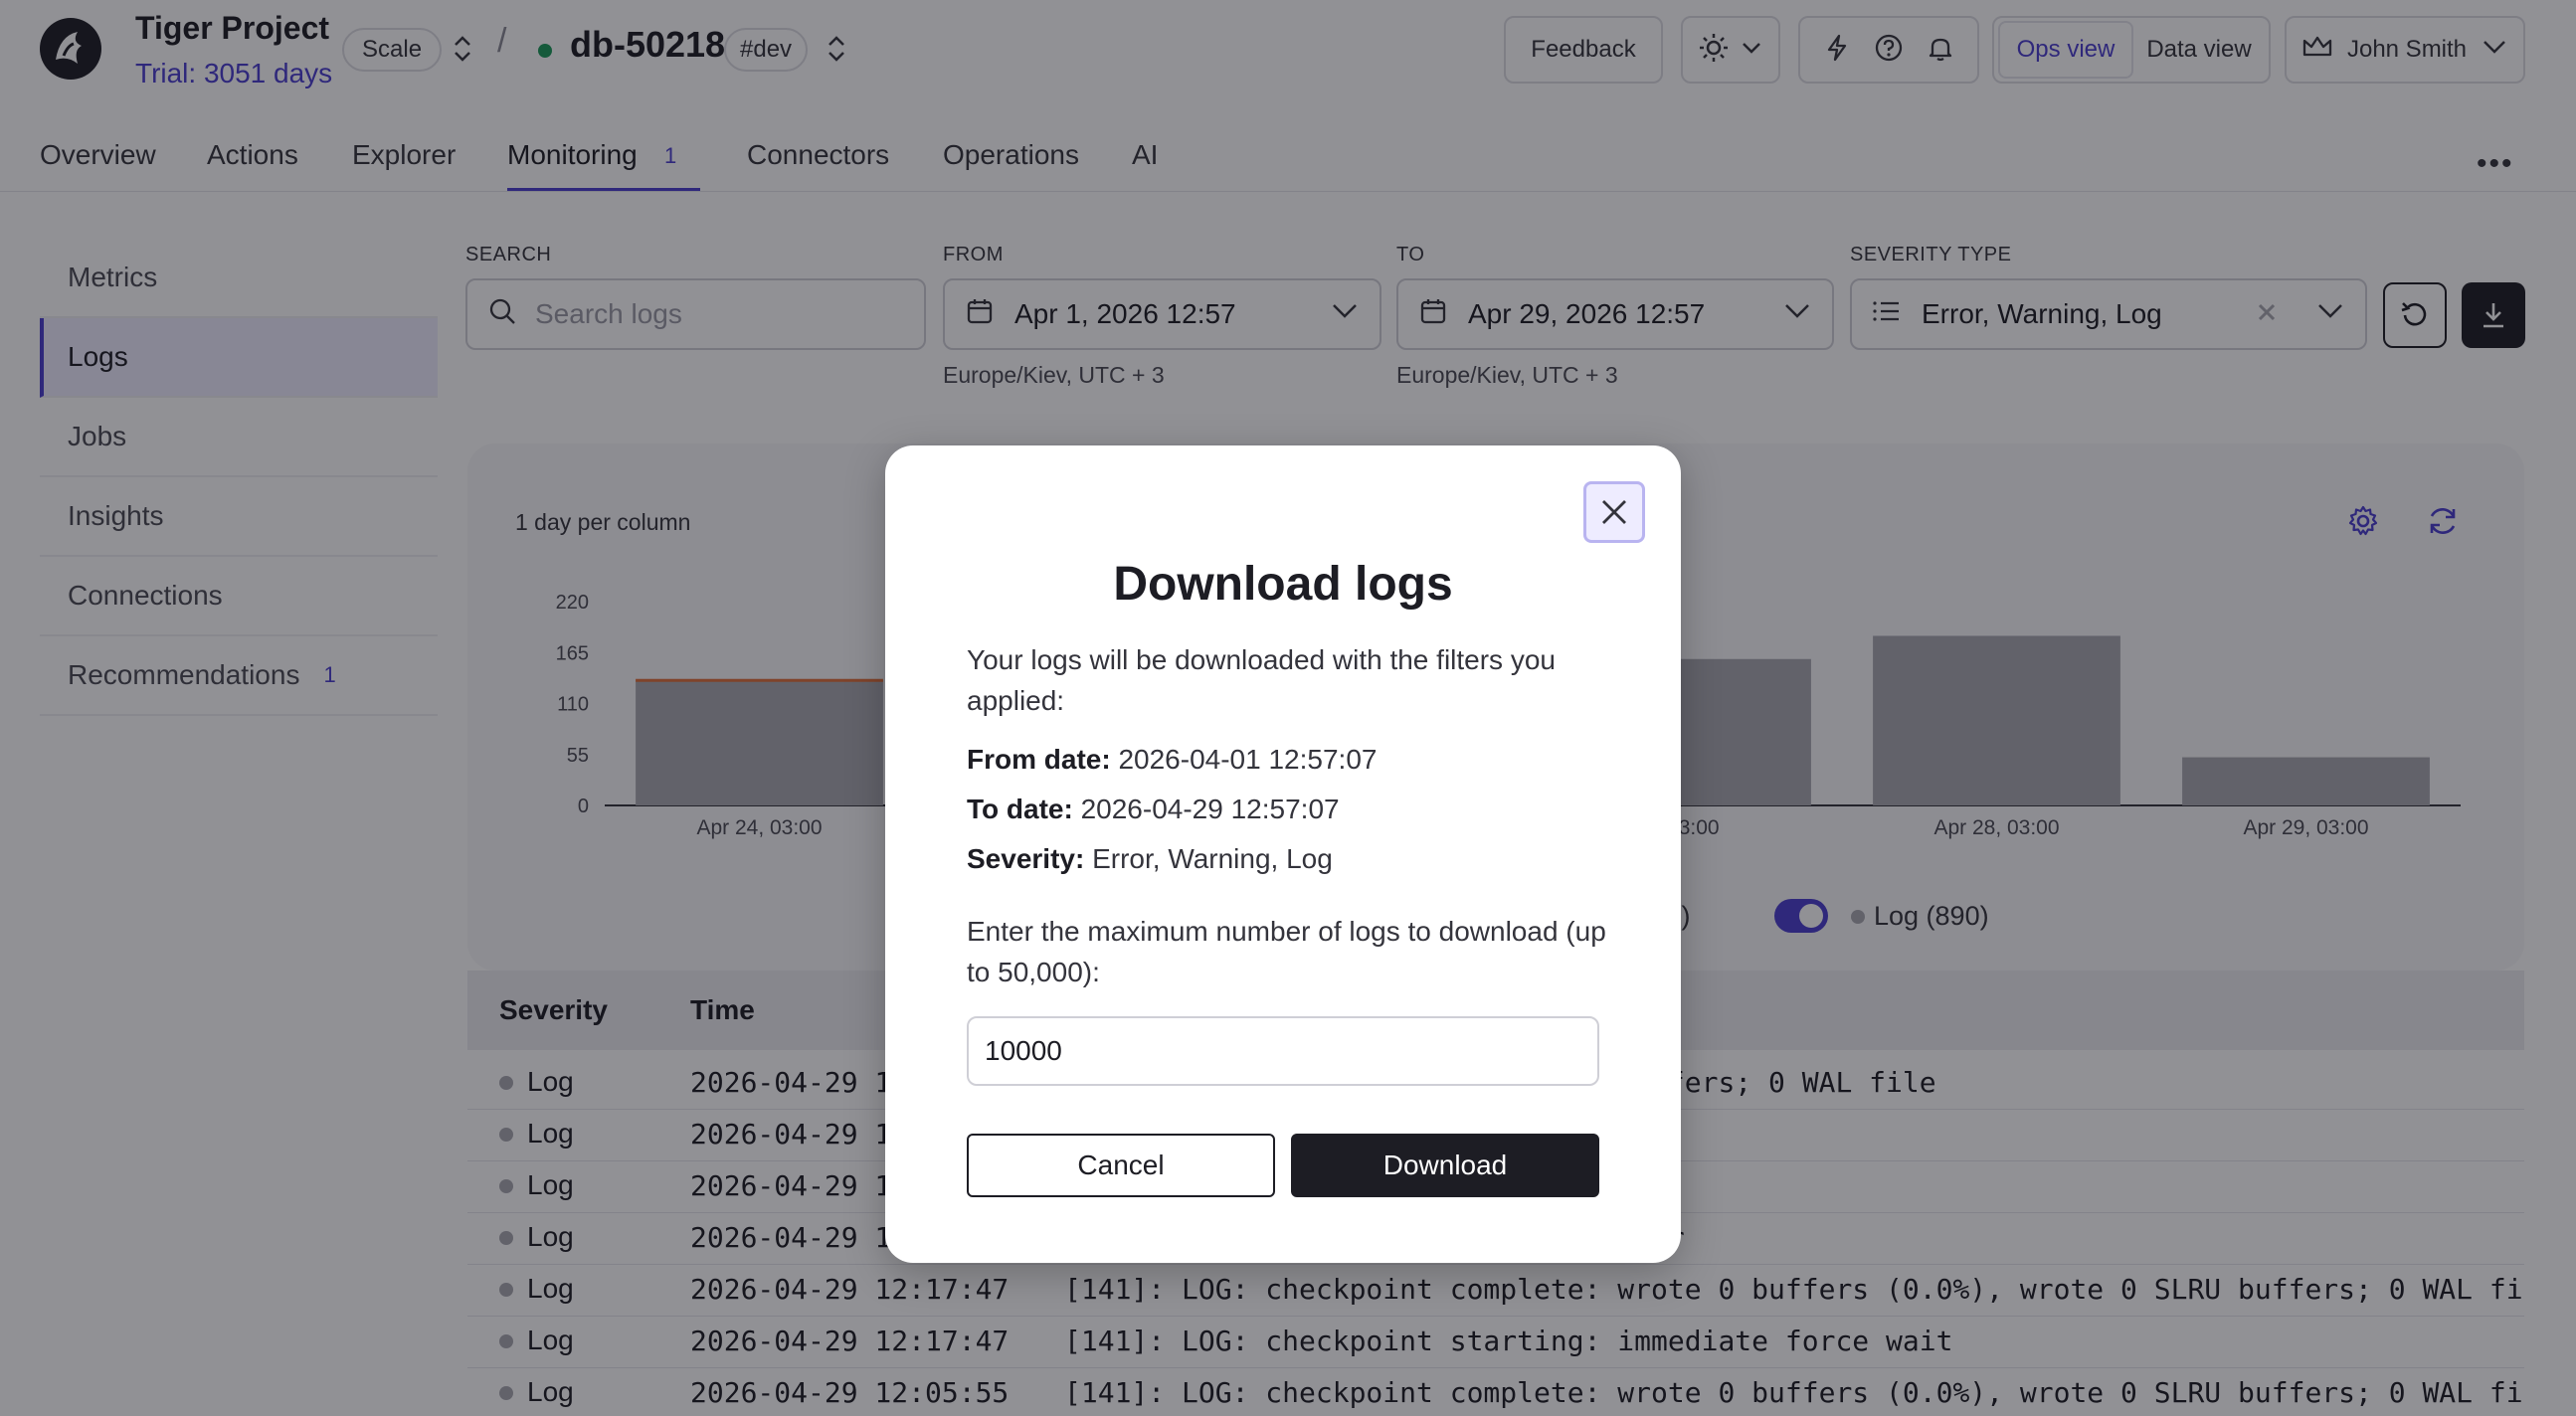 The height and width of the screenshot is (1416, 2576). What do you see at coordinates (1026, 858) in the screenshot?
I see `severity-key: Severity:` at bounding box center [1026, 858].